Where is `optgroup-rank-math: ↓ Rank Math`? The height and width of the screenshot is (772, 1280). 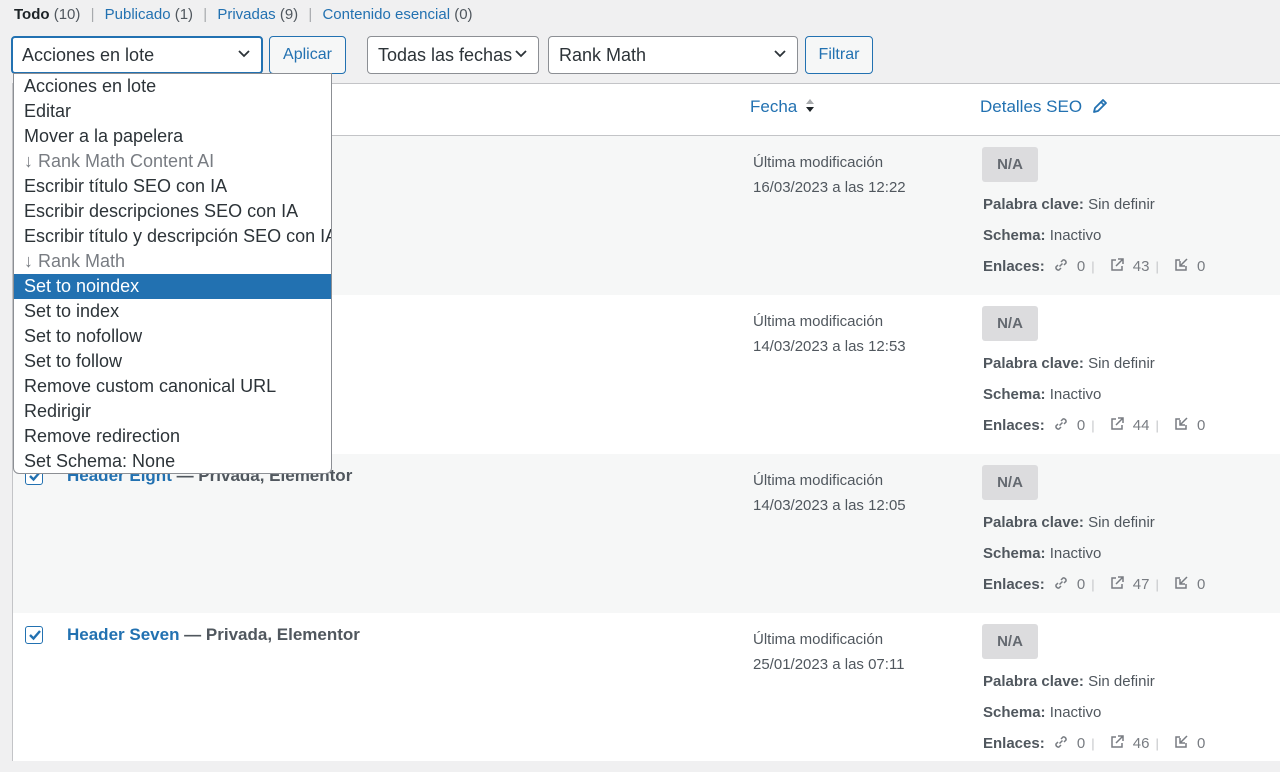
optgroup-rank-math: ↓ Rank Math is located at coordinates (75, 261).